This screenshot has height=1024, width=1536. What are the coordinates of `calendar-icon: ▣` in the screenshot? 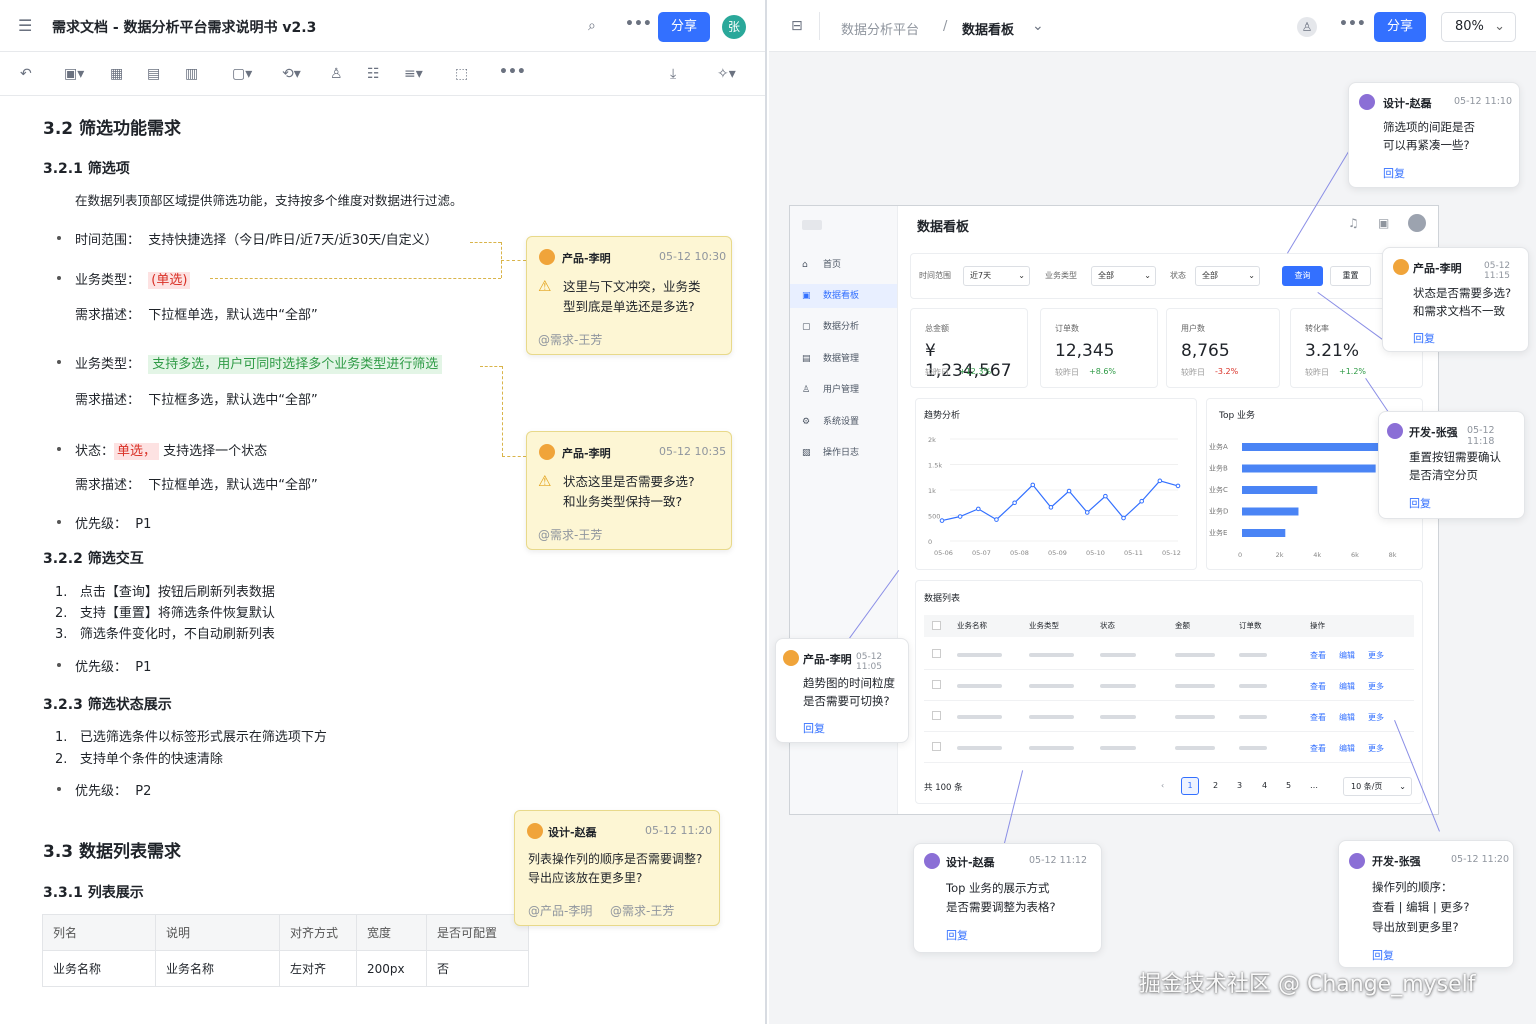 It's located at (1383, 223).